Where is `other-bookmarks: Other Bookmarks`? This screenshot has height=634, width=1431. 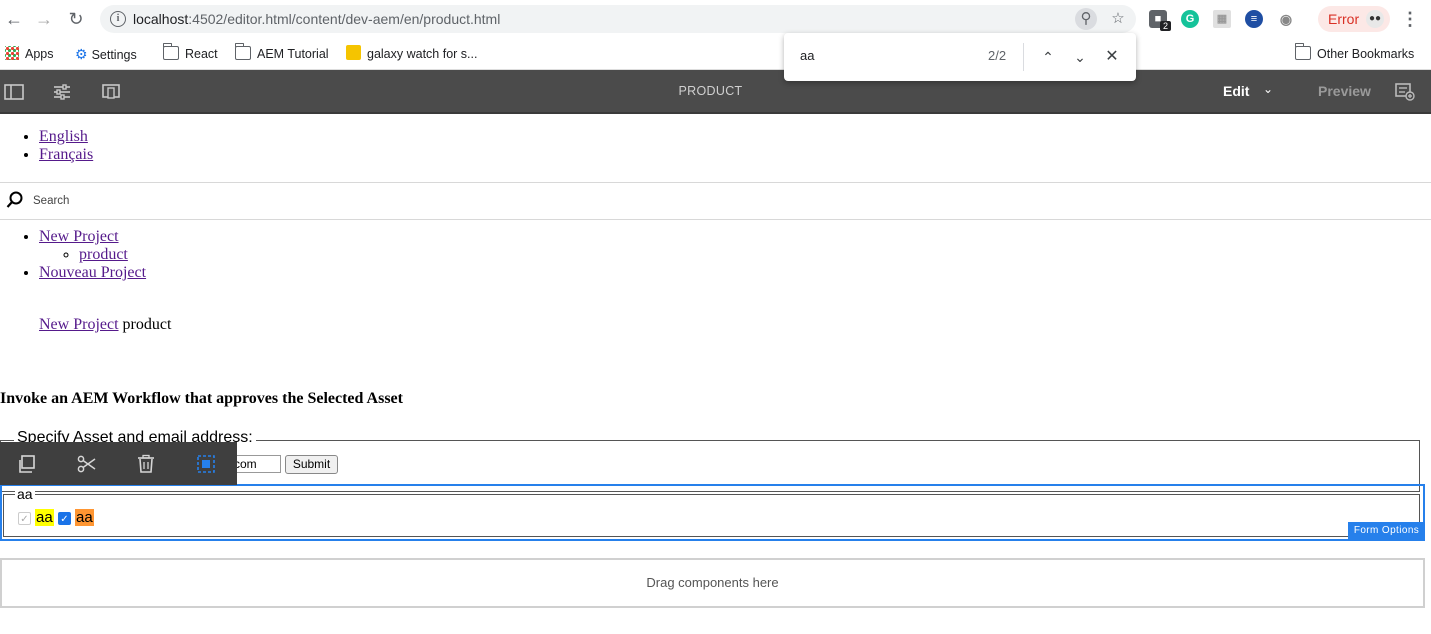
other-bookmarks: Other Bookmarks is located at coordinates (1354, 53).